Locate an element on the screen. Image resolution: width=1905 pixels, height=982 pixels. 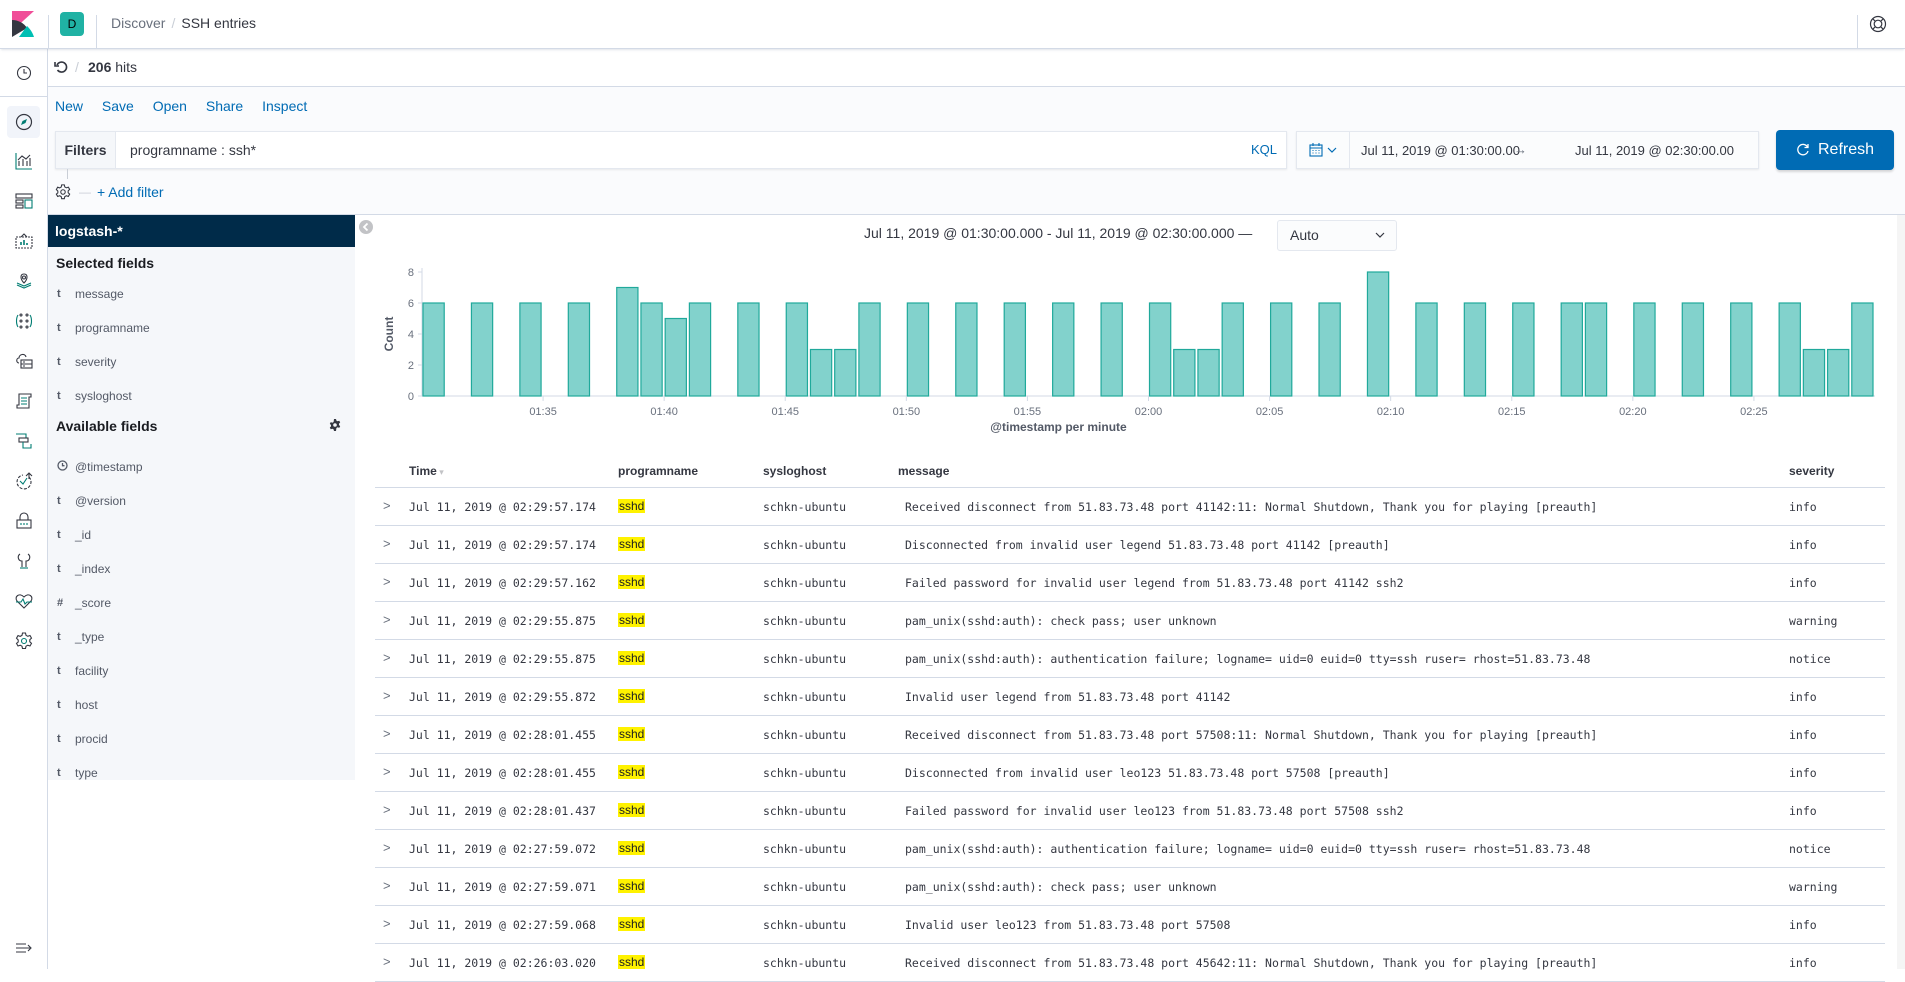
column-header-sysloghost: sysloghost is located at coordinates (794, 471).